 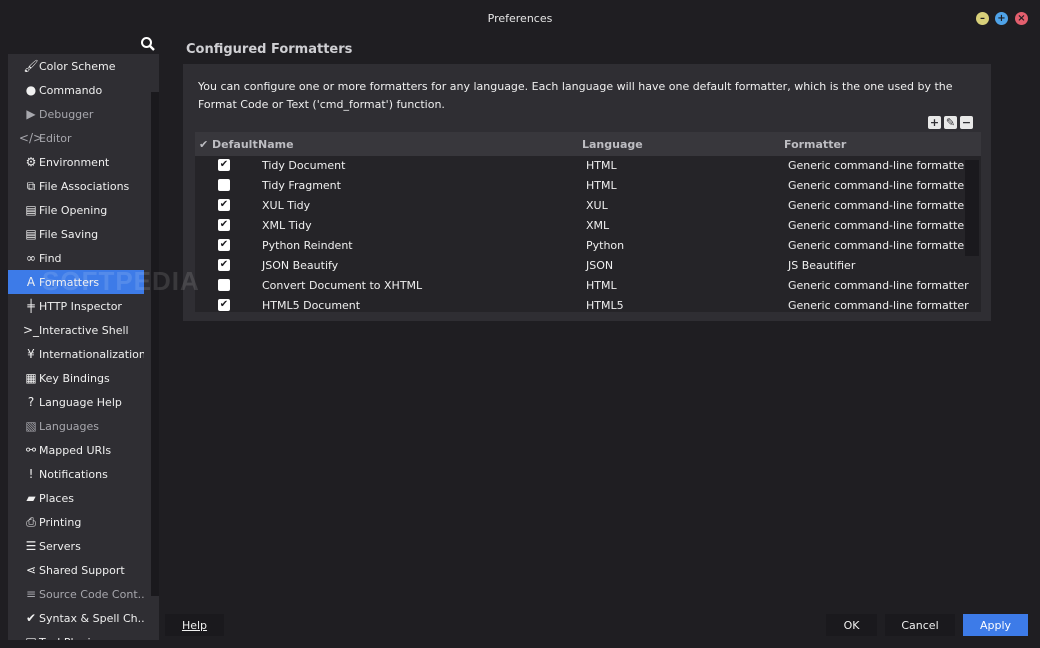 What do you see at coordinates (31, 210) in the screenshot?
I see `file-icon: ▤` at bounding box center [31, 210].